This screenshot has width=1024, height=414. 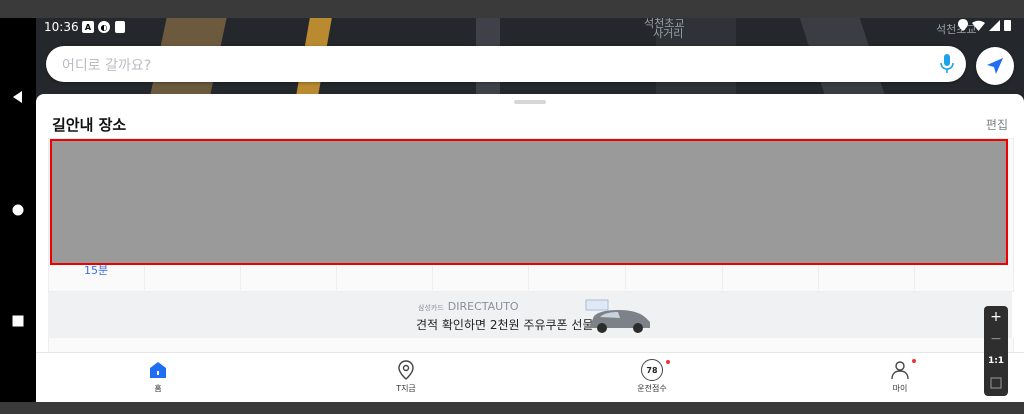 I want to click on home-circle-icon, so click(x=18, y=210).